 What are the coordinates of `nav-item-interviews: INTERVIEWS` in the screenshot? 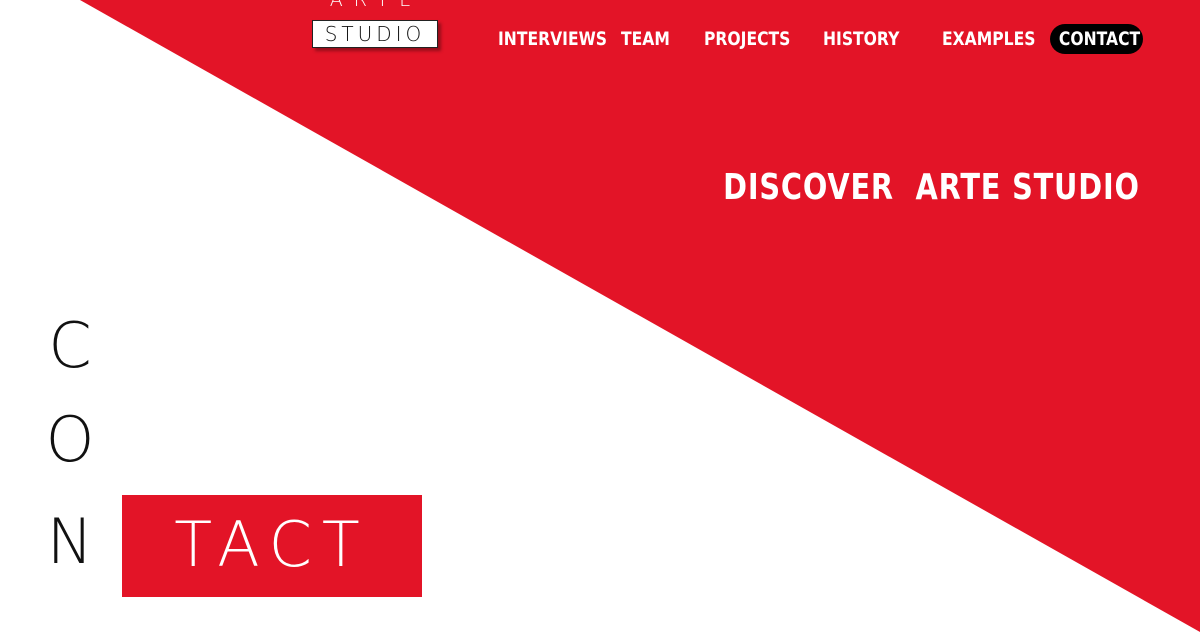 It's located at (552, 39).